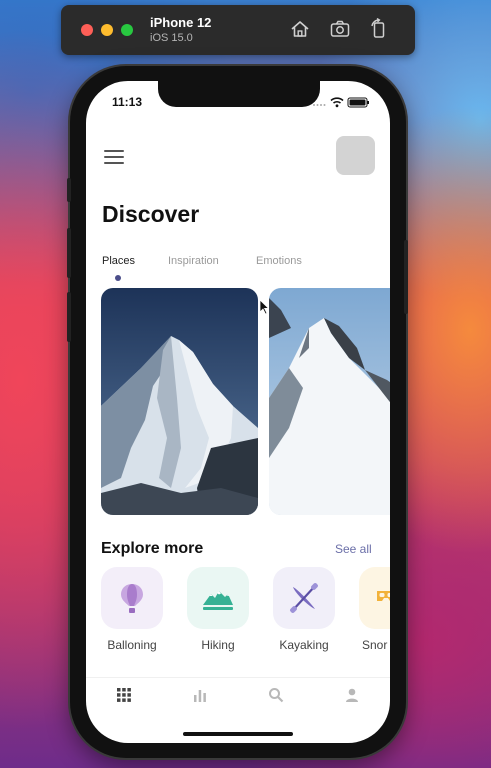 This screenshot has width=491, height=768. Describe the element at coordinates (193, 261) in the screenshot. I see `tab-inspiration: Inspiration` at that location.